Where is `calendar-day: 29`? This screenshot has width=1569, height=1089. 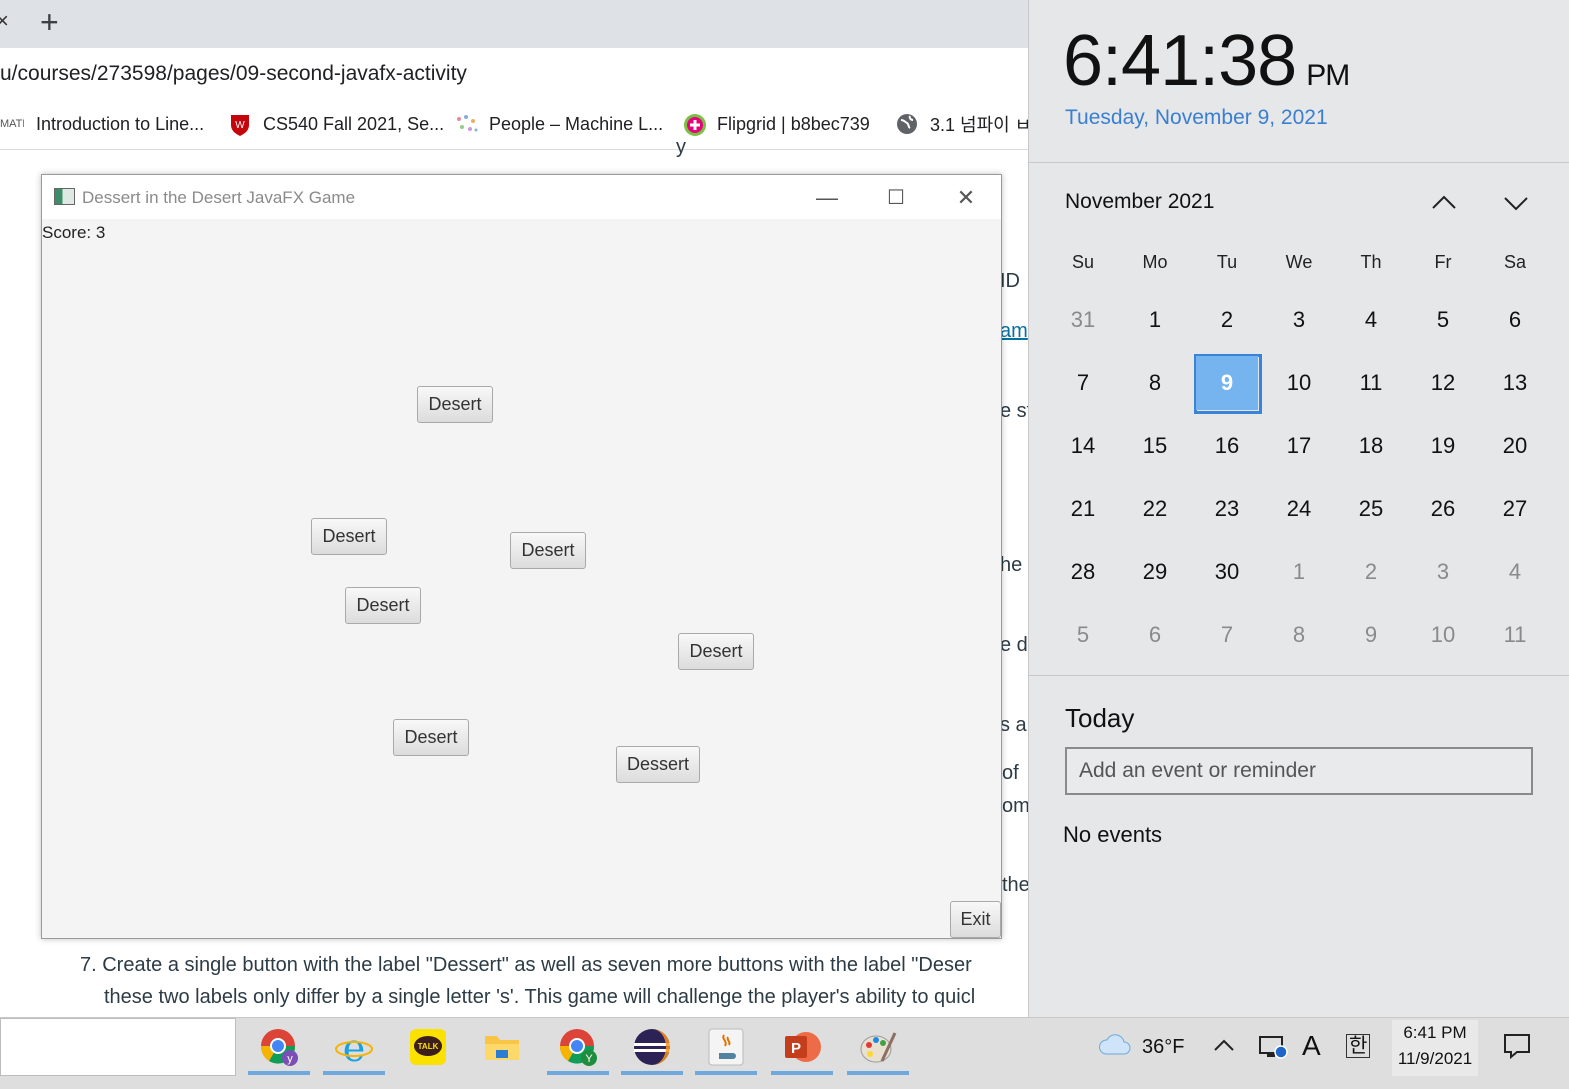
calendar-day: 29 is located at coordinates (1155, 571).